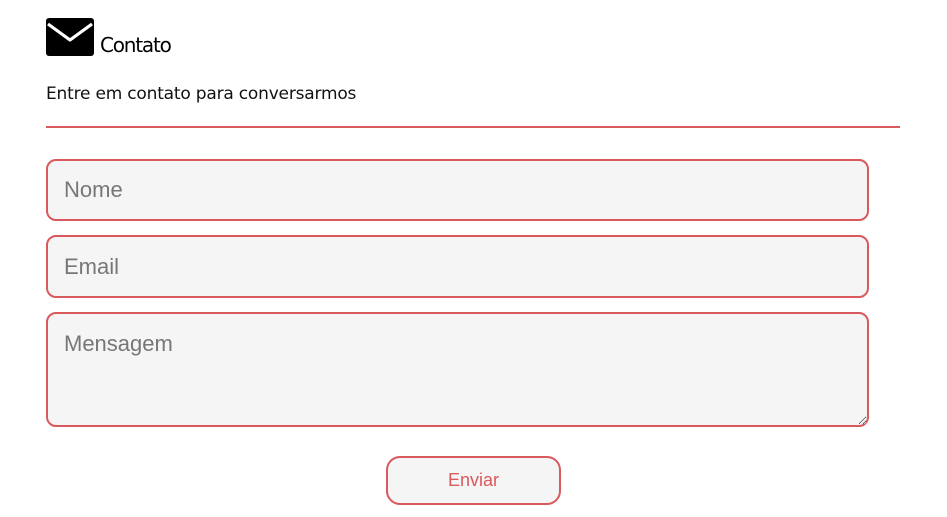 The width and height of the screenshot is (947, 517). What do you see at coordinates (473, 127) in the screenshot?
I see `divider` at bounding box center [473, 127].